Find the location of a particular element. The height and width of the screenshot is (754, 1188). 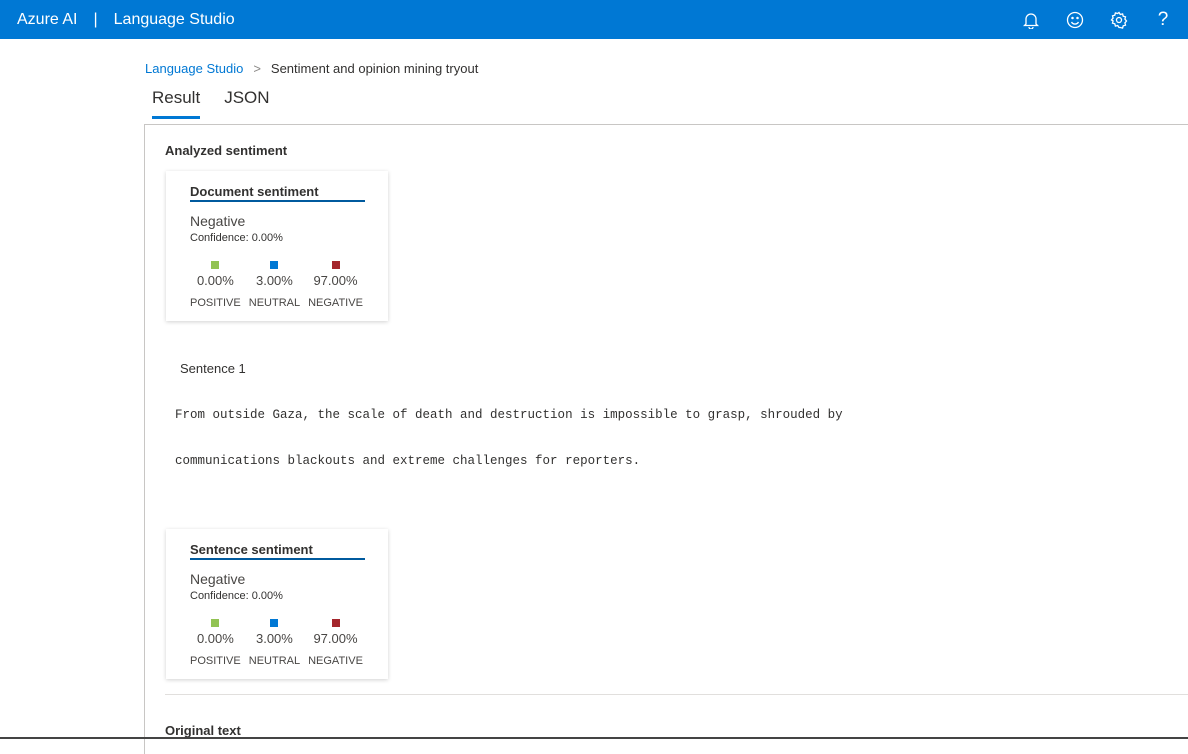

help-icon: ? is located at coordinates (1163, 20).